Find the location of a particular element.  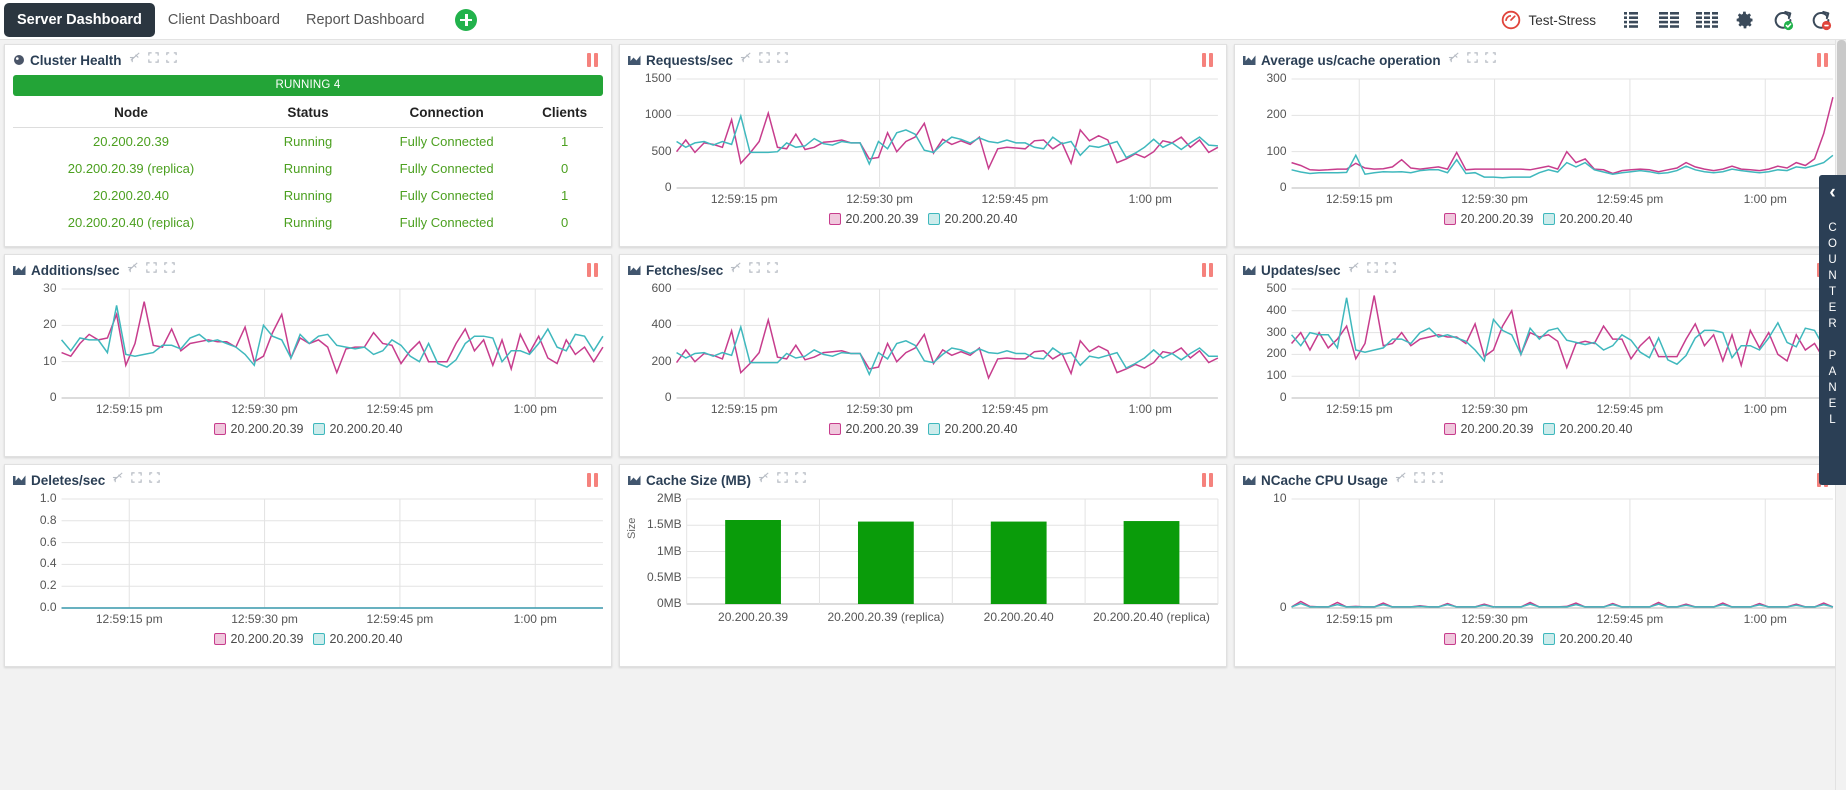

chart-legend: 20.200.20.39 20.200.20.40 is located at coordinates (923, 429).